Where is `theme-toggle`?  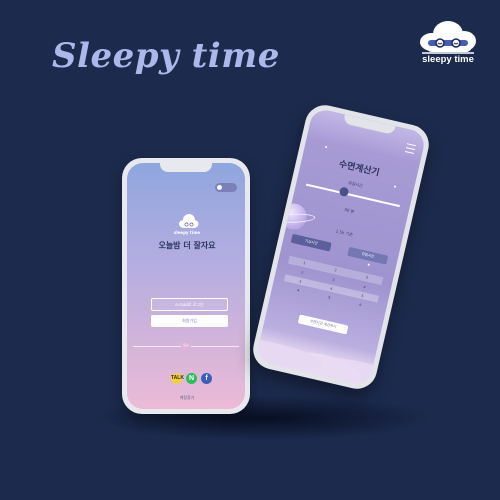 theme-toggle is located at coordinates (226, 187).